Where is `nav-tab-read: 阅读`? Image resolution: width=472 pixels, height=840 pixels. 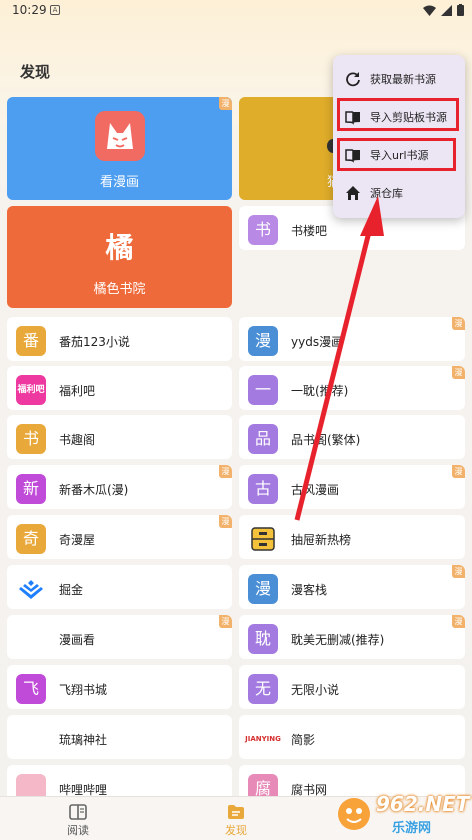
nav-tab-read: 阅读 is located at coordinates (78, 818).